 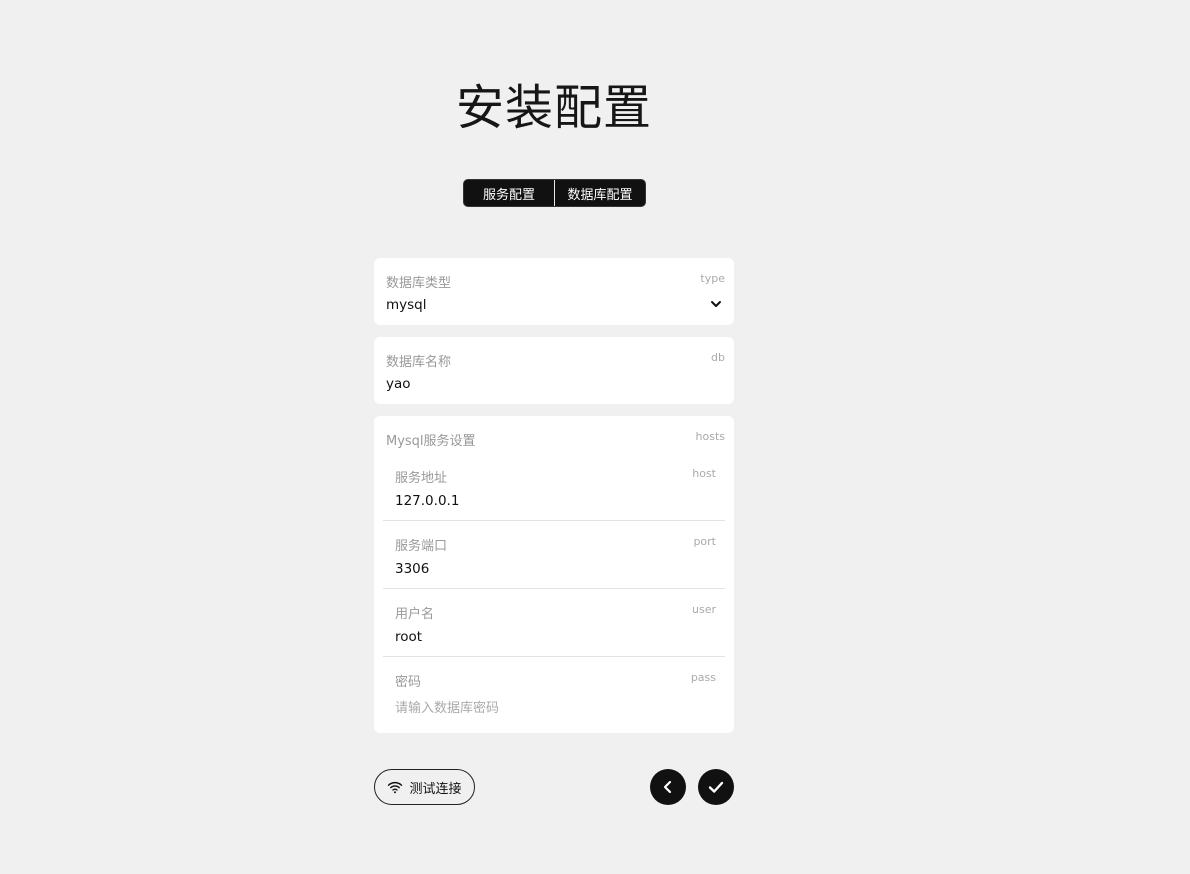 What do you see at coordinates (703, 677) in the screenshot?
I see `password-key: pass` at bounding box center [703, 677].